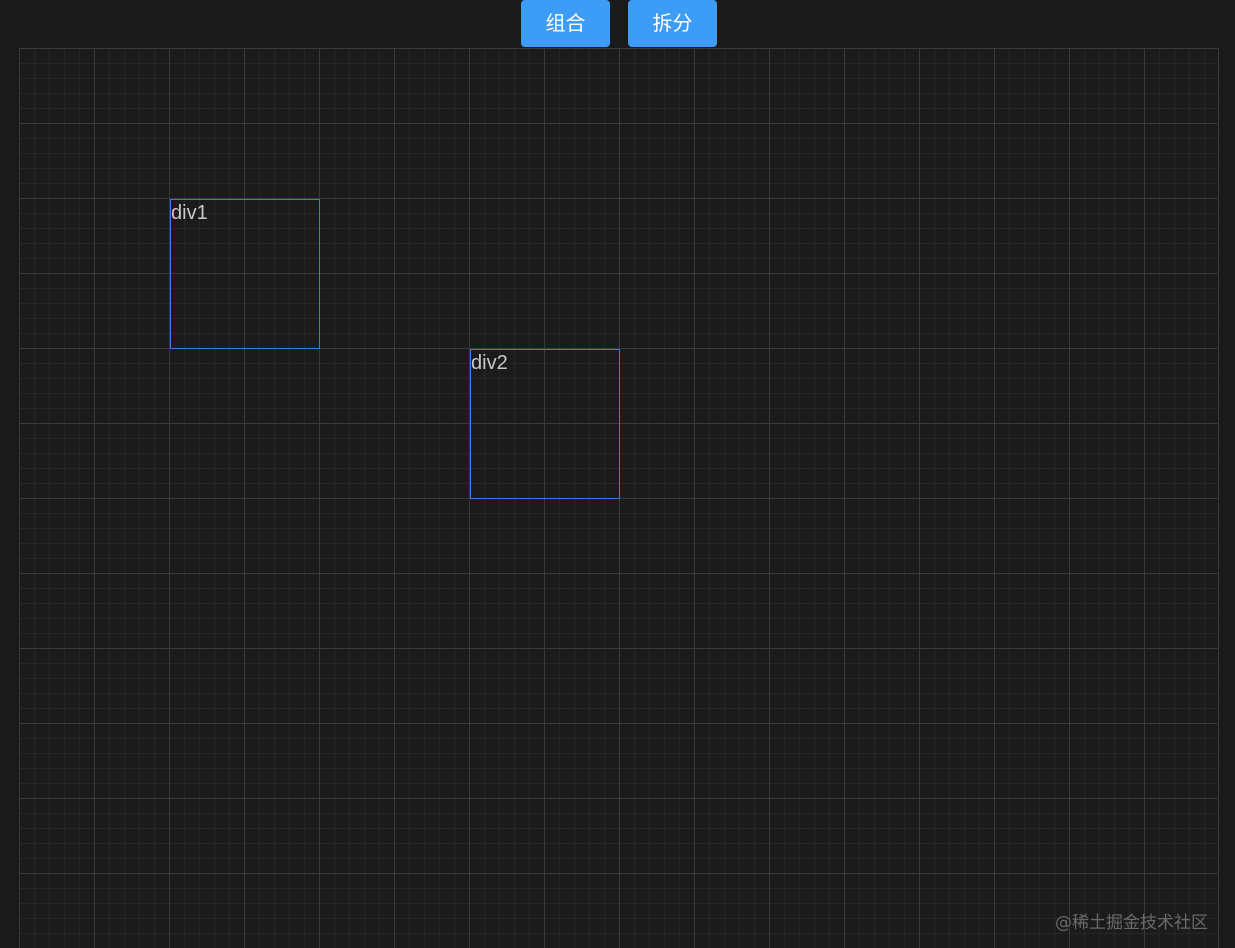 The image size is (1235, 948). What do you see at coordinates (189, 213) in the screenshot?
I see `box-label: div1` at bounding box center [189, 213].